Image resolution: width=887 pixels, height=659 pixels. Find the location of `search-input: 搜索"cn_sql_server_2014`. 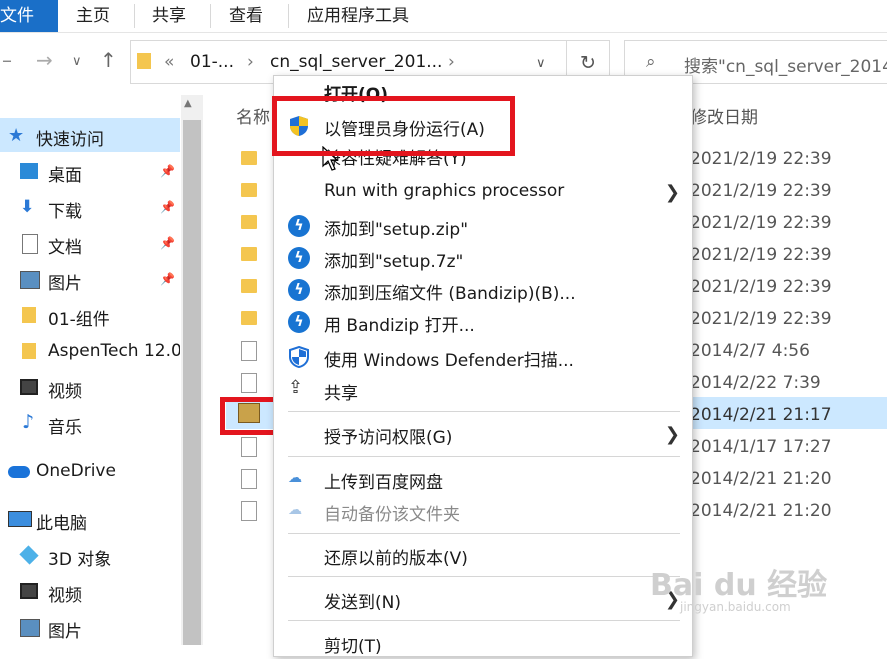

search-input: 搜索"cn_sql_server_2014 is located at coordinates (785, 64).